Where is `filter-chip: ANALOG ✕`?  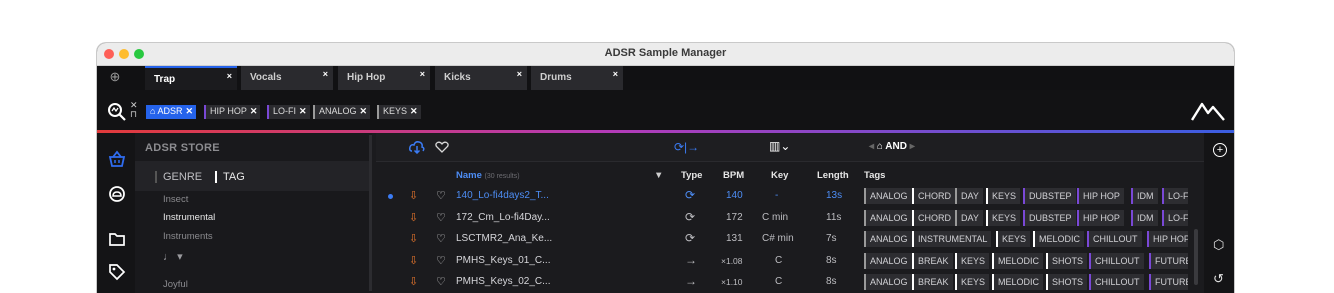 filter-chip: ANALOG ✕ is located at coordinates (342, 112).